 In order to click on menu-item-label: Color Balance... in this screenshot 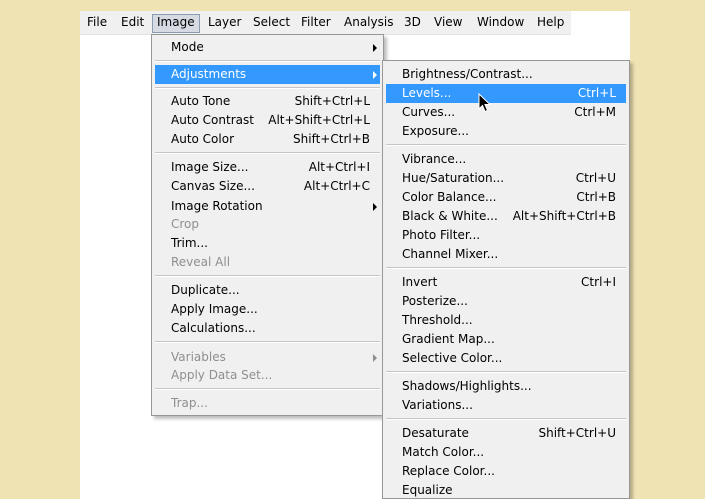, I will do `click(449, 197)`.